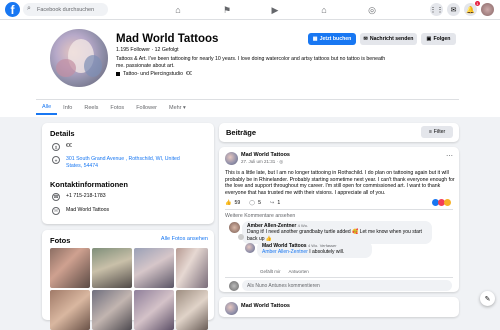  What do you see at coordinates (437, 9) in the screenshot?
I see `menu-grid-icon: ⋮⋮` at bounding box center [437, 9].